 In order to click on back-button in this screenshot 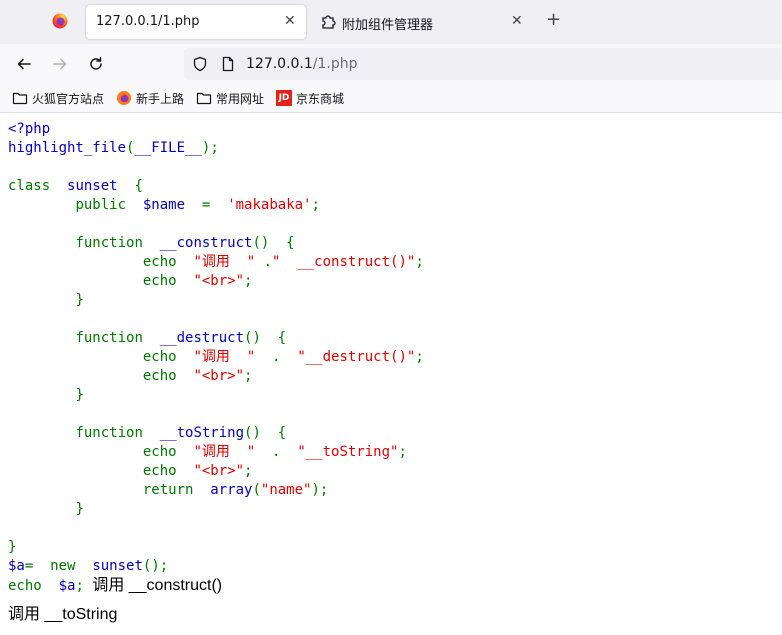, I will do `click(24, 64)`.